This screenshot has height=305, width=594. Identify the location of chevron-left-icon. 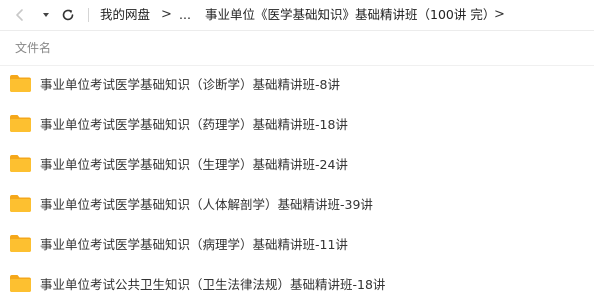
(19, 15).